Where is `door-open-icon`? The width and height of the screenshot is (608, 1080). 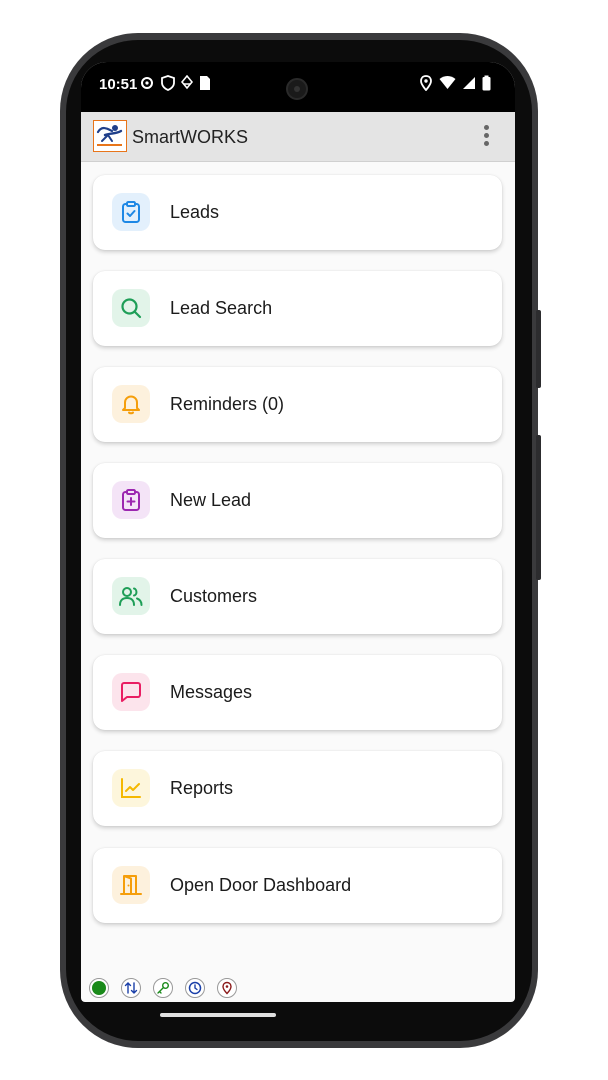
door-open-icon is located at coordinates (131, 885).